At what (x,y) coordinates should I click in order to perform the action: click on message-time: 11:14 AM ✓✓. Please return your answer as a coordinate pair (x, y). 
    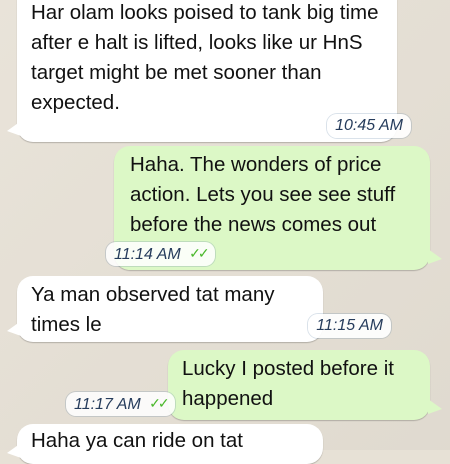
    Looking at the image, I should click on (160, 254).